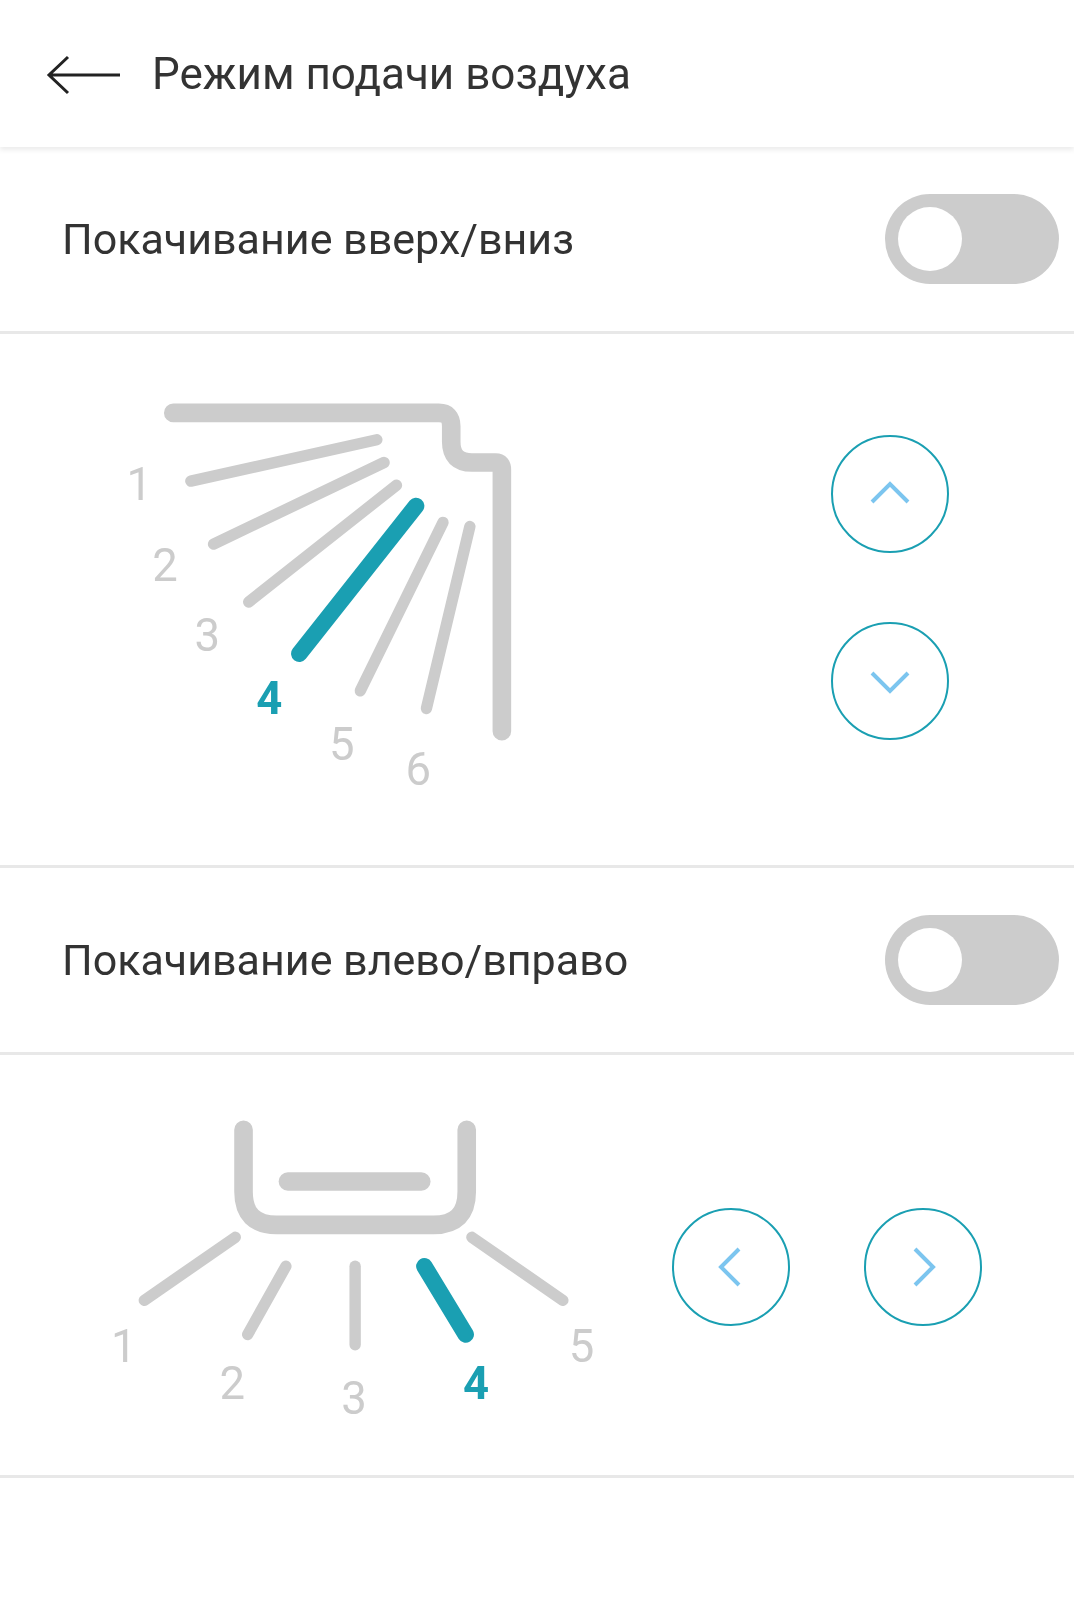  I want to click on back-arrow-icon, so click(84, 74).